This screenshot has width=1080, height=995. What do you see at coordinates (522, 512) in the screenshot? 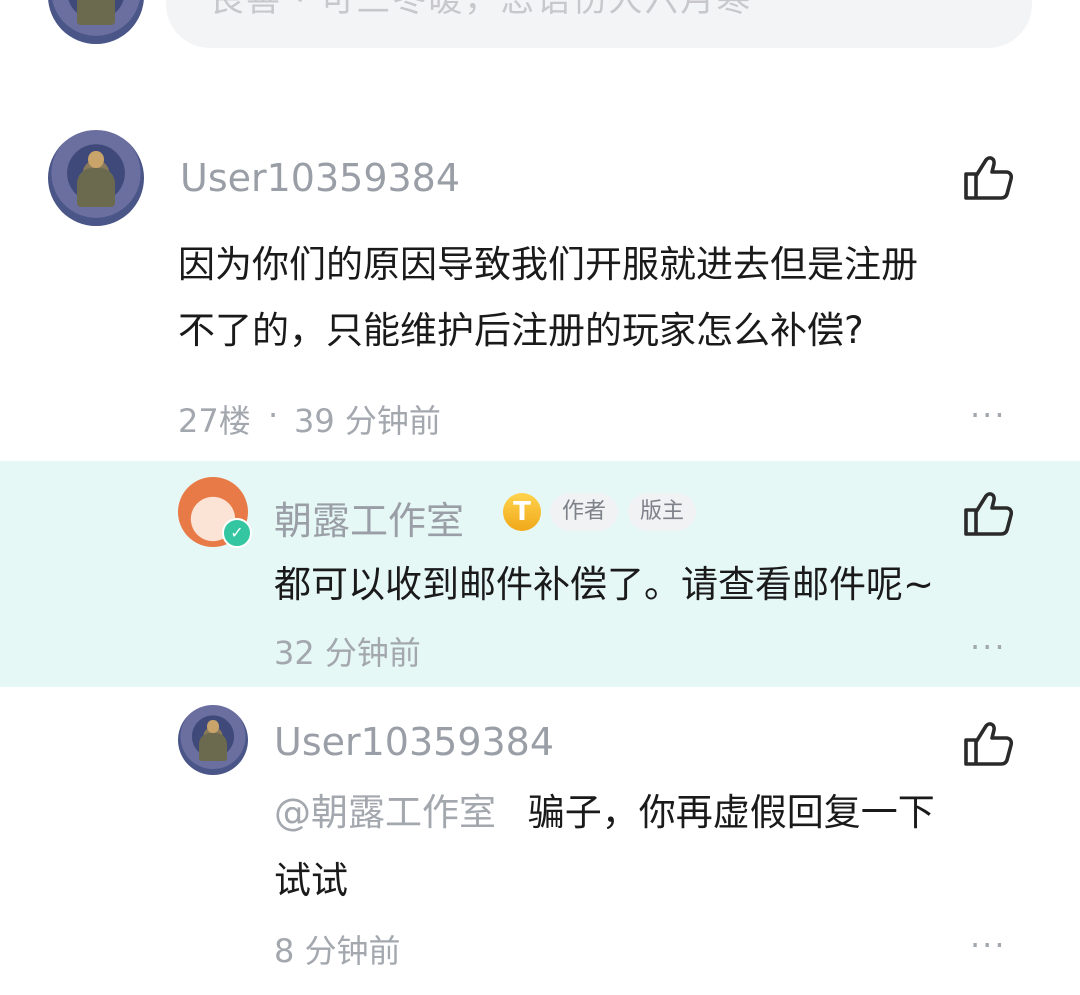
I see `coin-badge-icon: T` at bounding box center [522, 512].